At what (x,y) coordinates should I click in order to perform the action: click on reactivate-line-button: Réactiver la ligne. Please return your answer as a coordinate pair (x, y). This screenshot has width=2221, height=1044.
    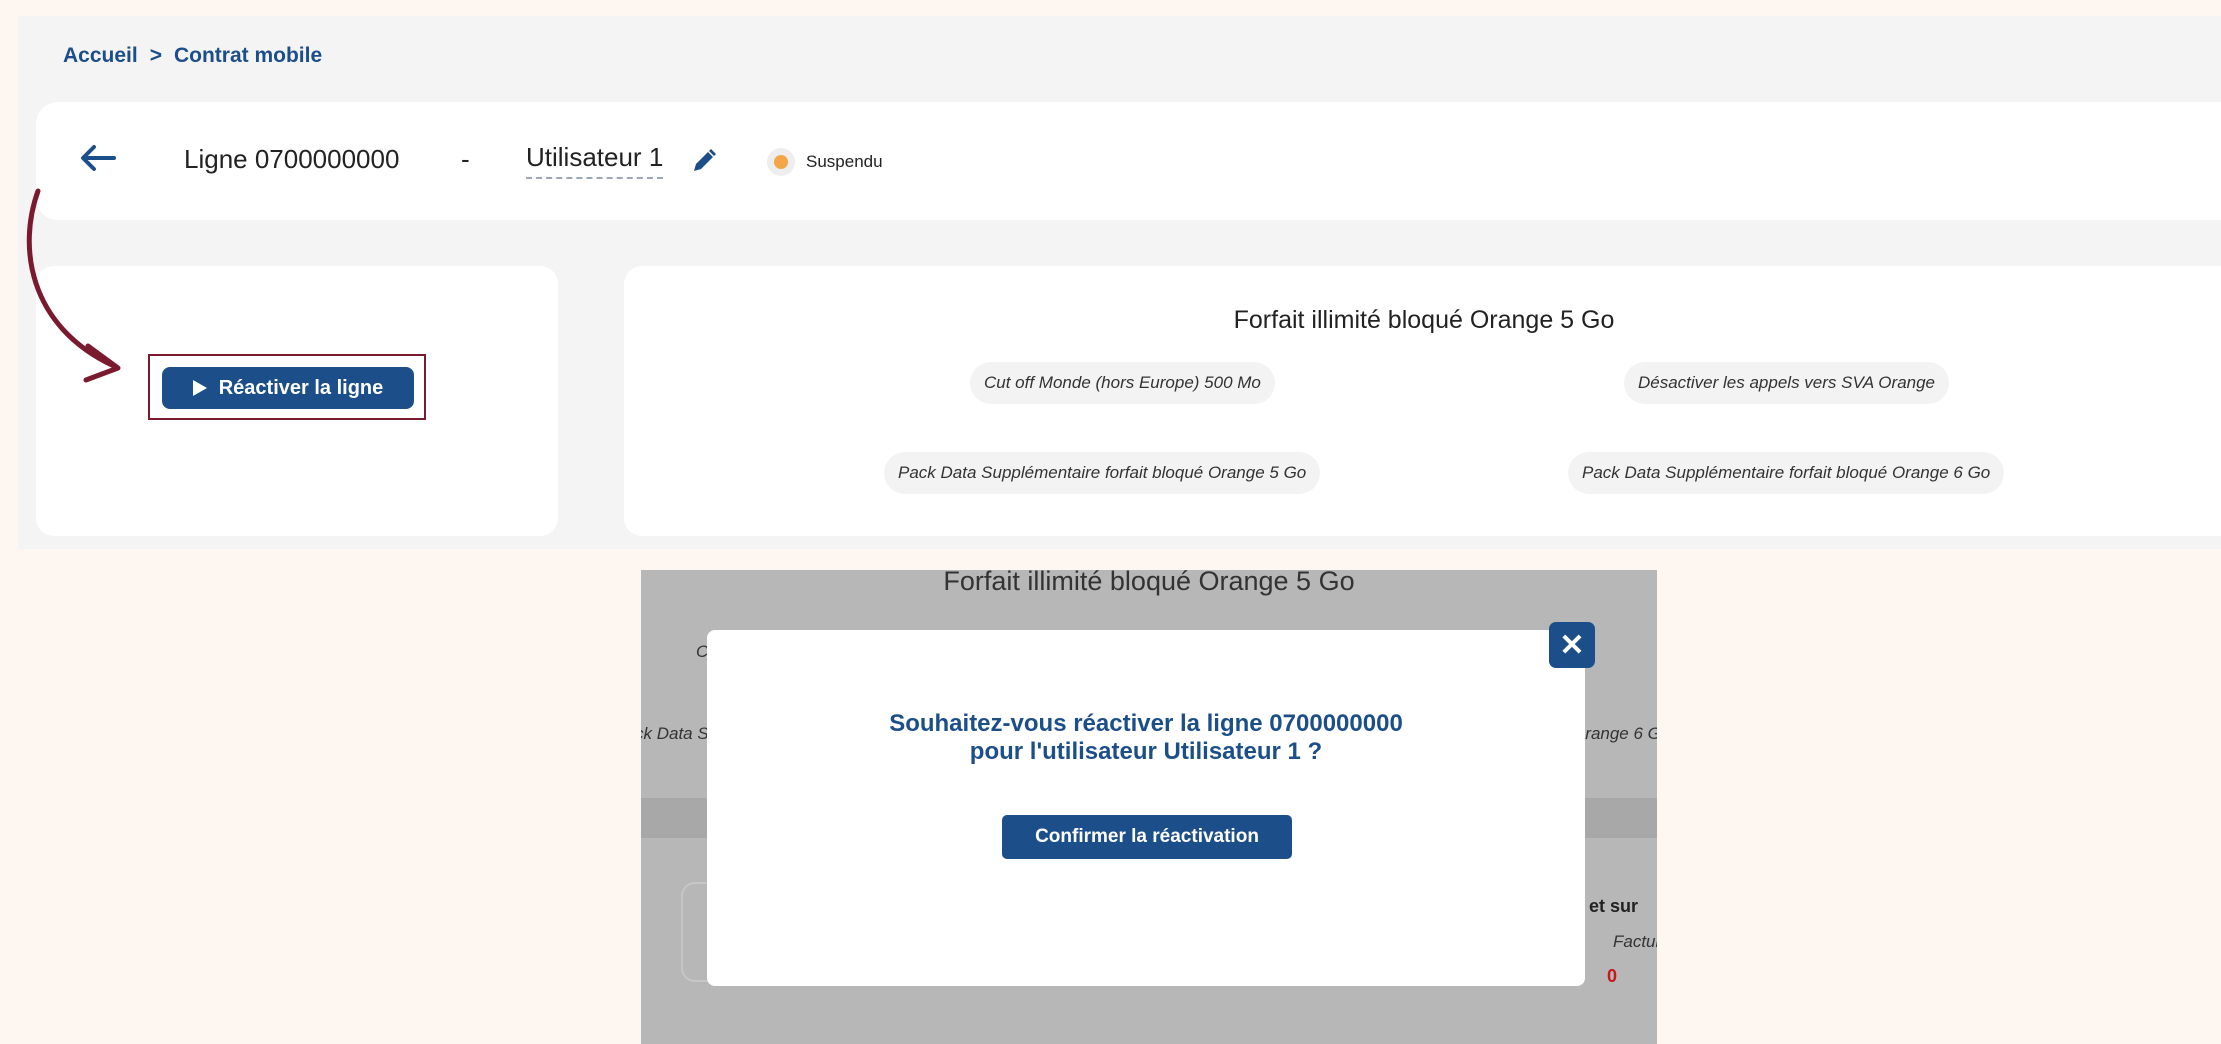
    Looking at the image, I should click on (288, 388).